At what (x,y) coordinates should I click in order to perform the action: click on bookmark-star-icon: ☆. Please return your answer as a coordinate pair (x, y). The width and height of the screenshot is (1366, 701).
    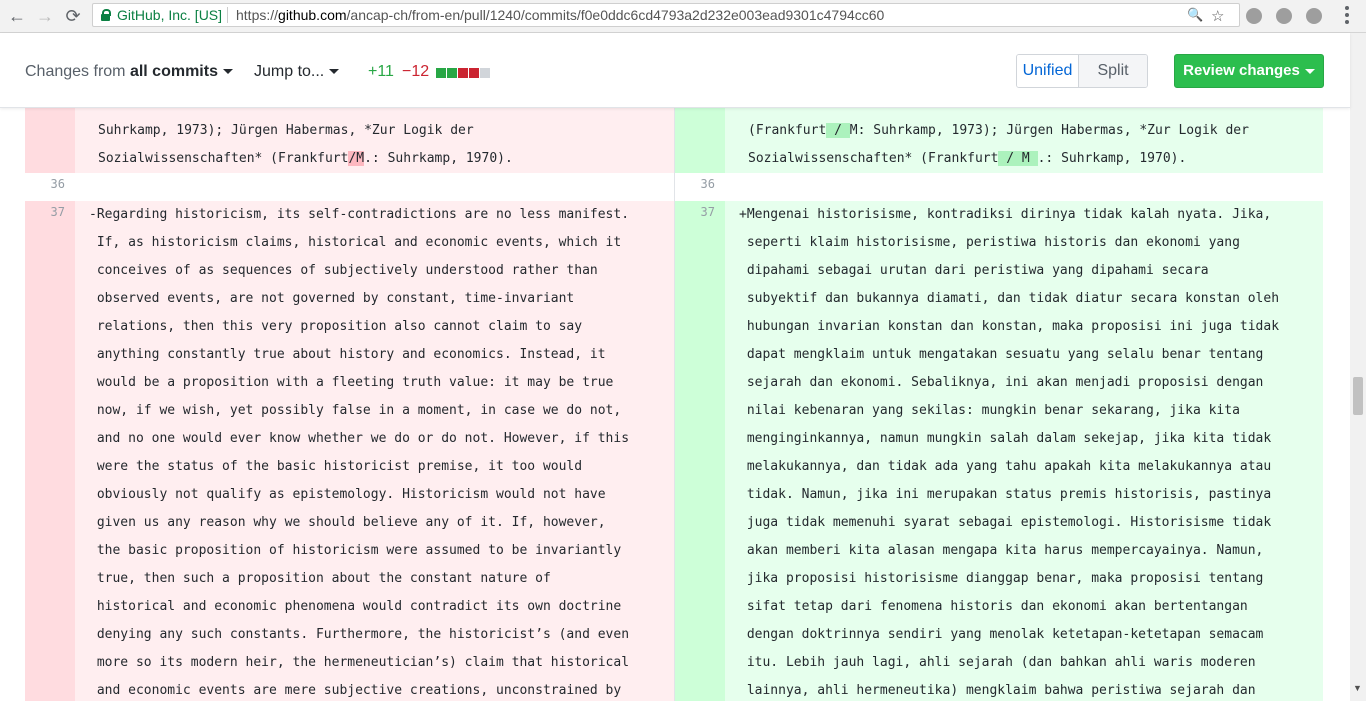
    Looking at the image, I should click on (1217, 16).